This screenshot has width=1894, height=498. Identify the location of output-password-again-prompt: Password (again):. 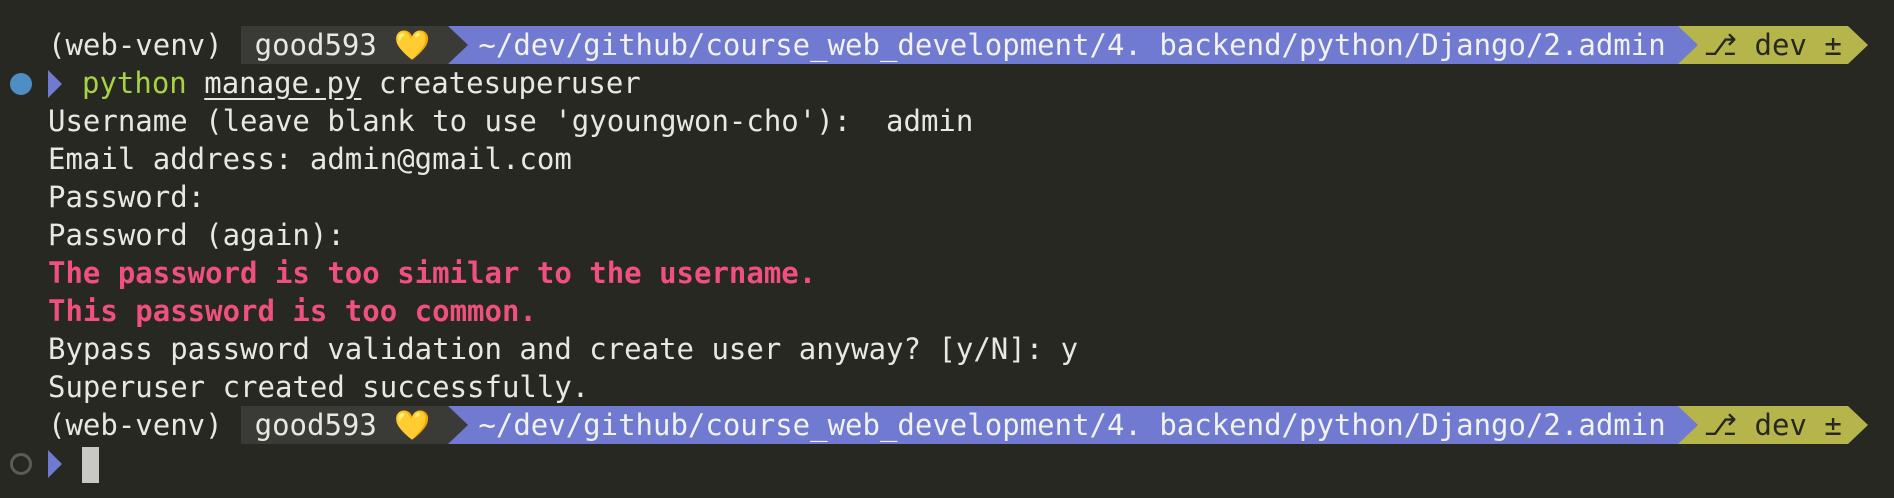
(196, 235).